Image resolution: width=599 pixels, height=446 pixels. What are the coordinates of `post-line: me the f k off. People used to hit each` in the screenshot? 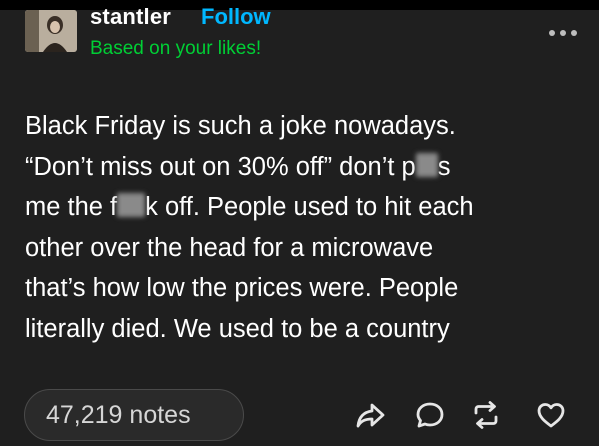 It's located at (305, 207).